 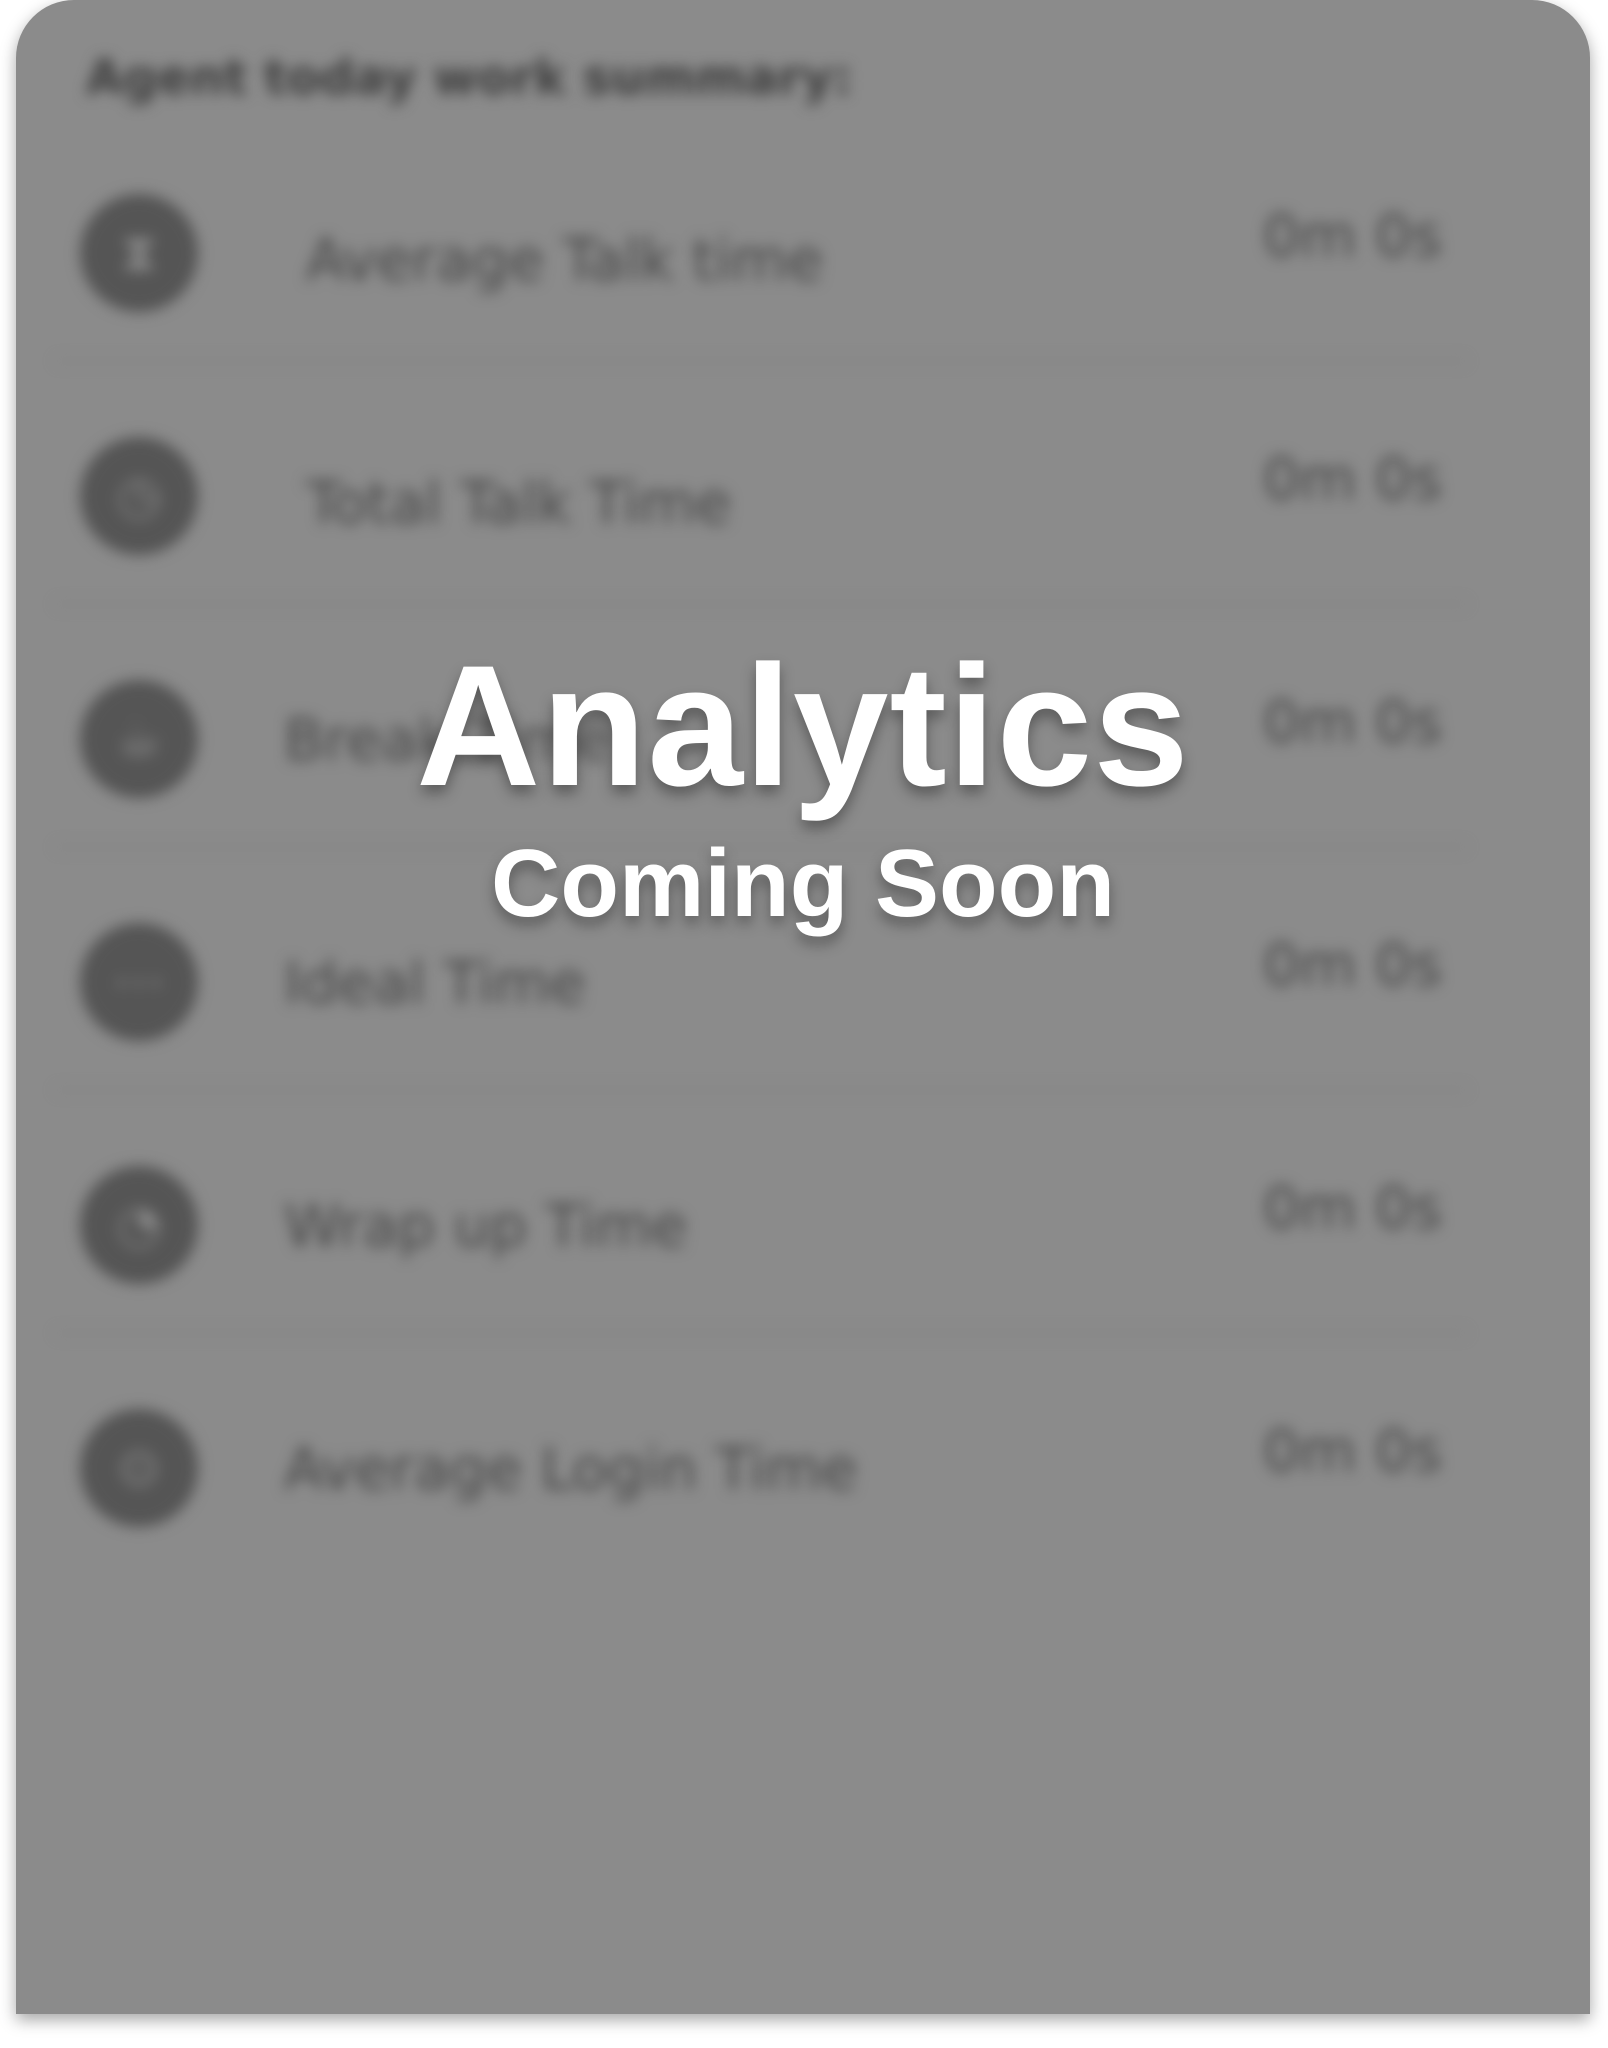 What do you see at coordinates (139, 1225) in the screenshot?
I see `timer-icon: ◔` at bounding box center [139, 1225].